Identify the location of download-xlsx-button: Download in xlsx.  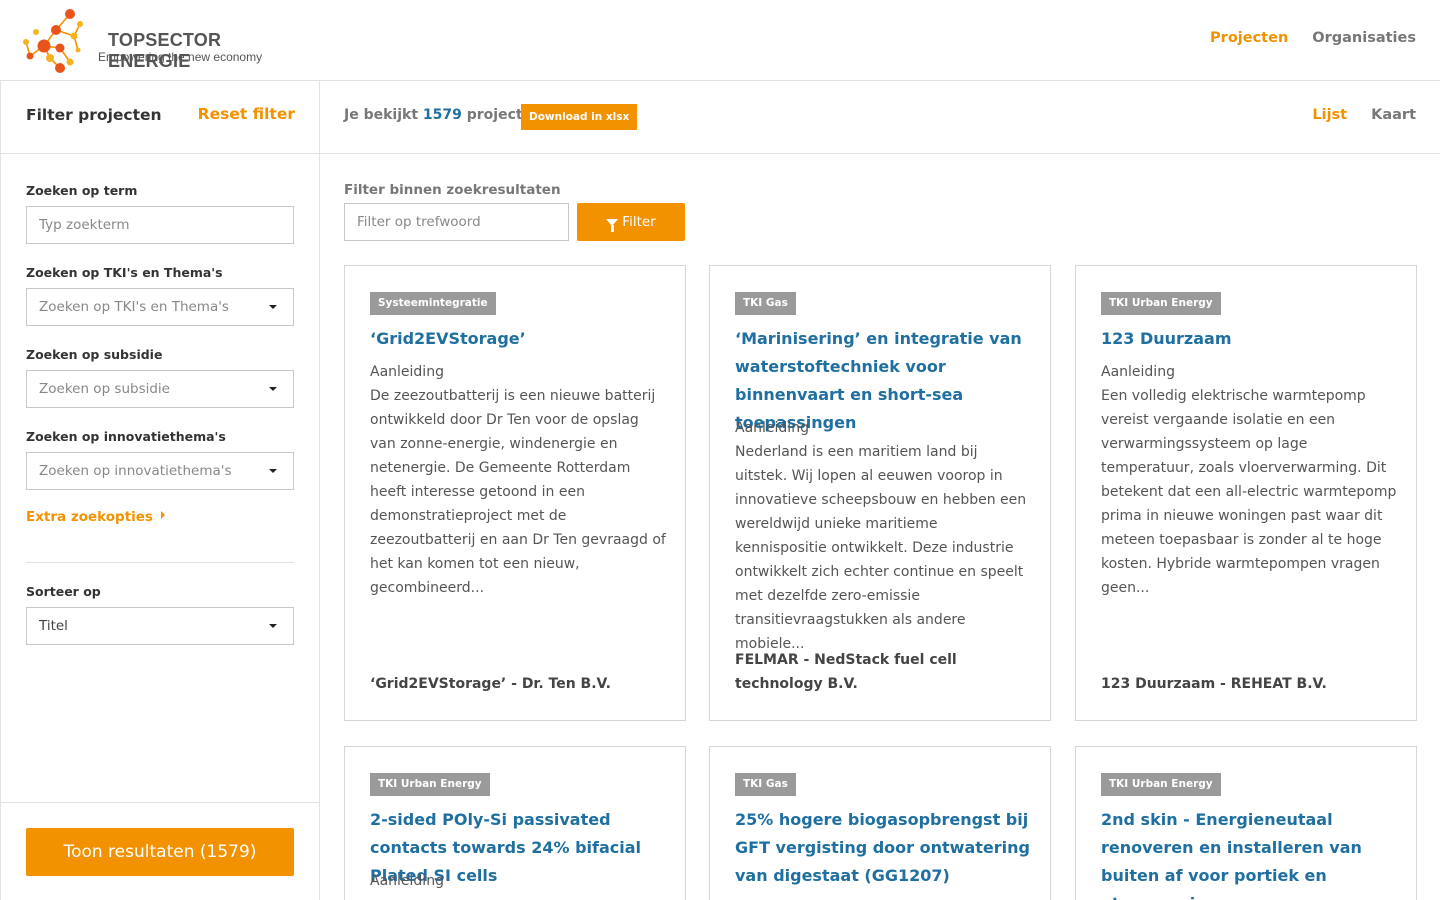
(579, 117).